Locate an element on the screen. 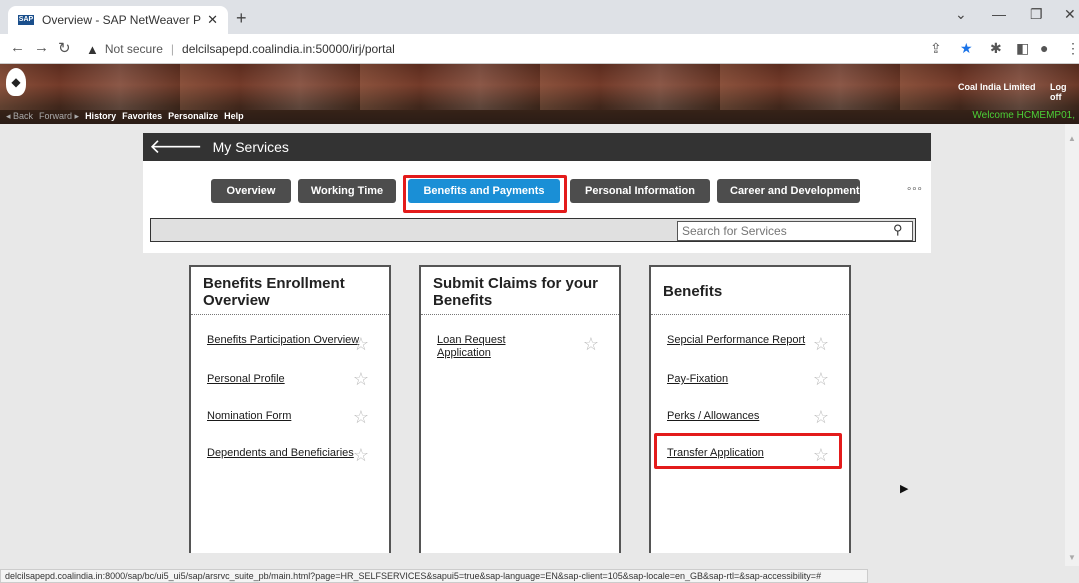  card-title: Benefits Enrollment Overview is located at coordinates (290, 291).